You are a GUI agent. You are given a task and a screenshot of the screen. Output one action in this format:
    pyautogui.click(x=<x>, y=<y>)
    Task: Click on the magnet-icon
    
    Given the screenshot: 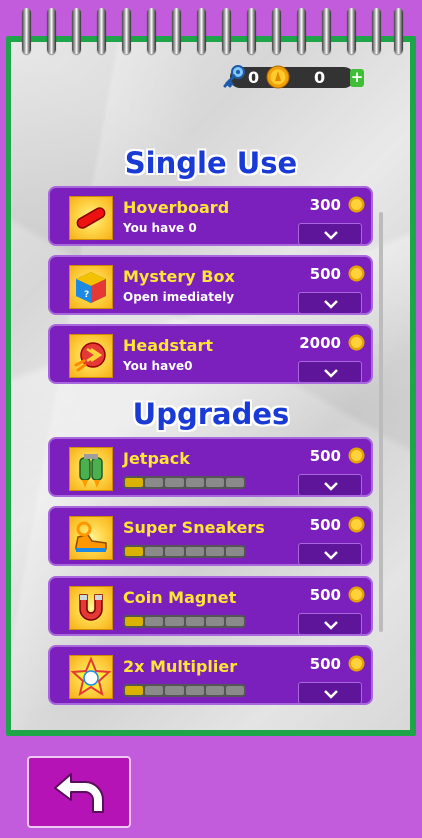 What is the action you would take?
    pyautogui.click(x=91, y=608)
    